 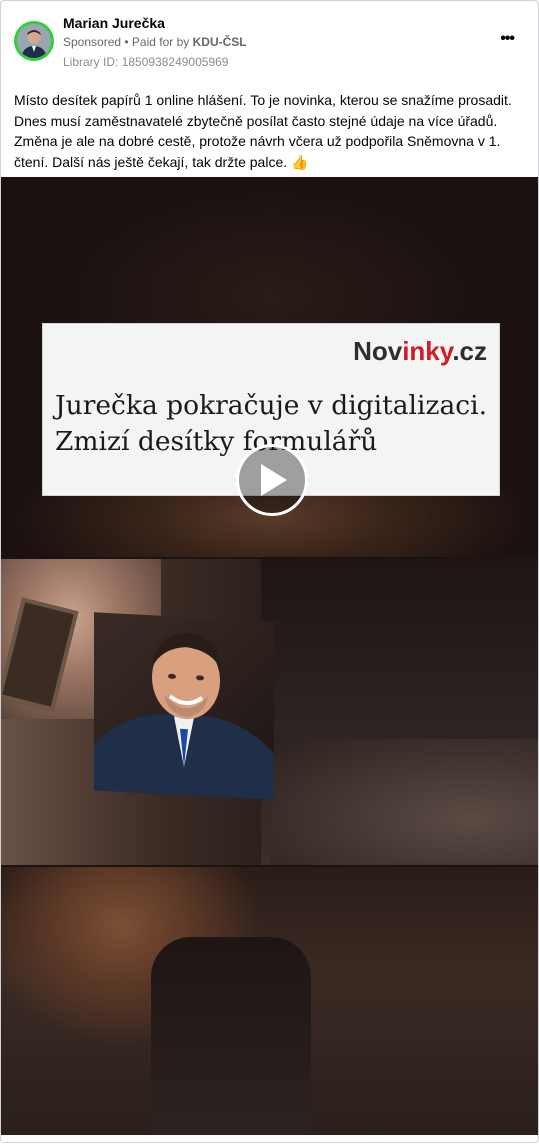 What do you see at coordinates (404, 802) in the screenshot?
I see `background-window` at bounding box center [404, 802].